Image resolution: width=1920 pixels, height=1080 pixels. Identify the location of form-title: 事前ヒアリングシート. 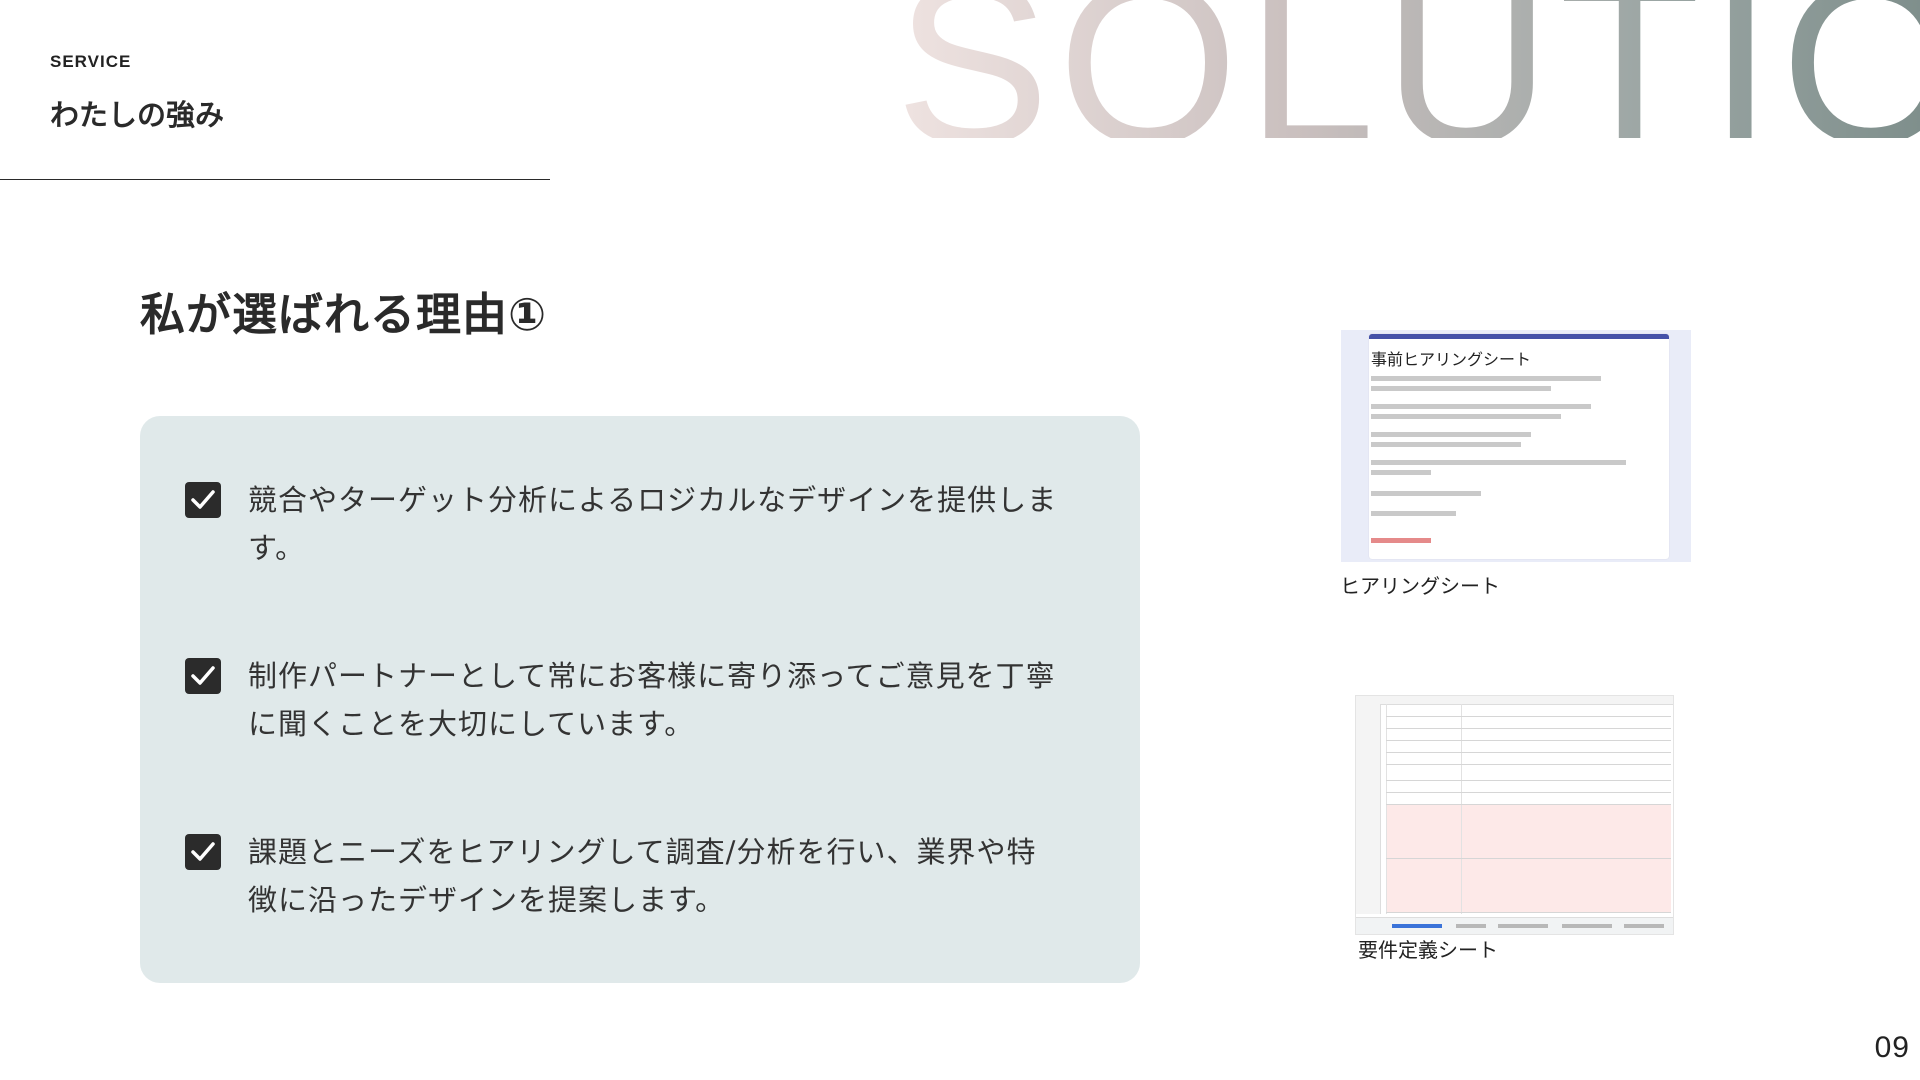
(1451, 359).